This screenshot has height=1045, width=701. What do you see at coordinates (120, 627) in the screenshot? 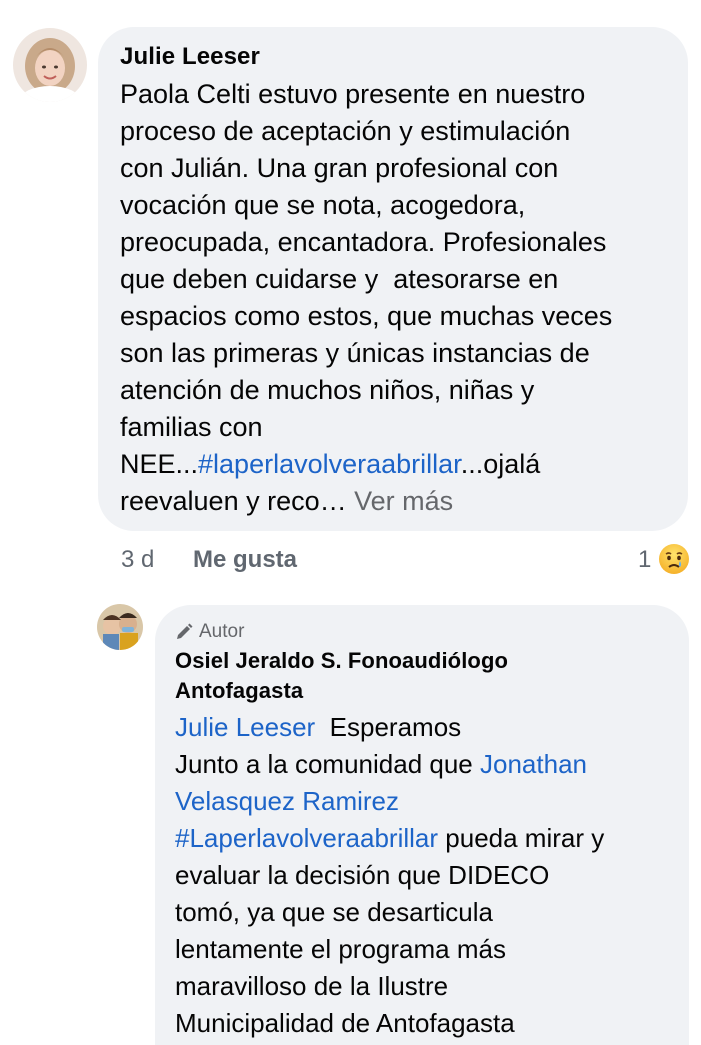
I see `reply-author-avatar` at bounding box center [120, 627].